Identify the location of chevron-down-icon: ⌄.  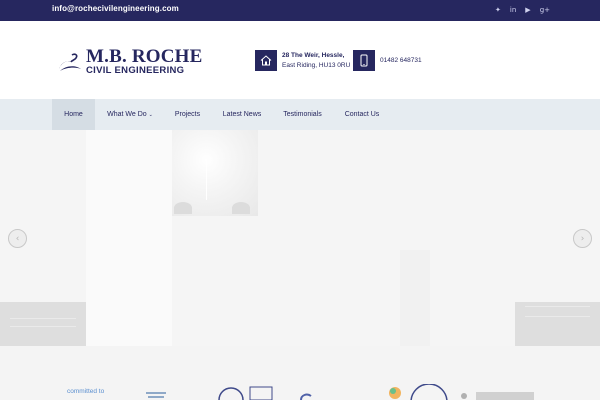
(150, 114).